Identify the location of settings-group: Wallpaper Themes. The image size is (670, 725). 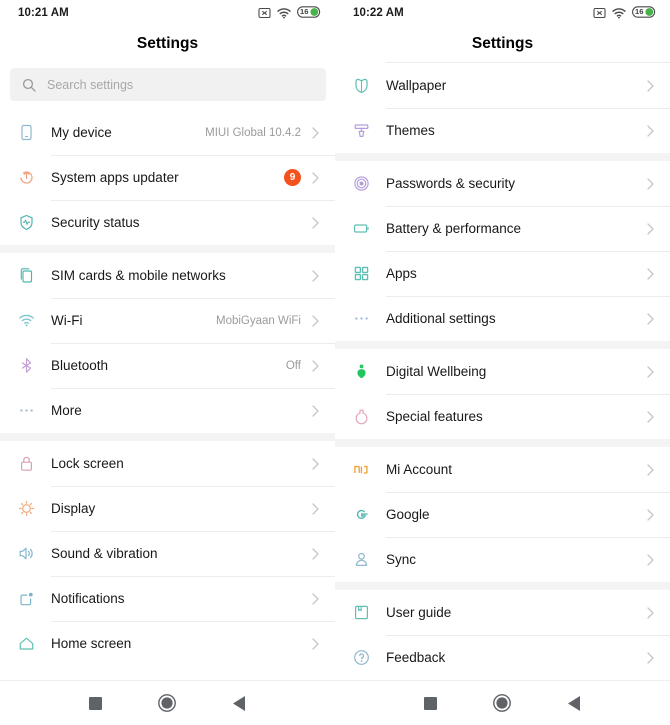
(502, 108).